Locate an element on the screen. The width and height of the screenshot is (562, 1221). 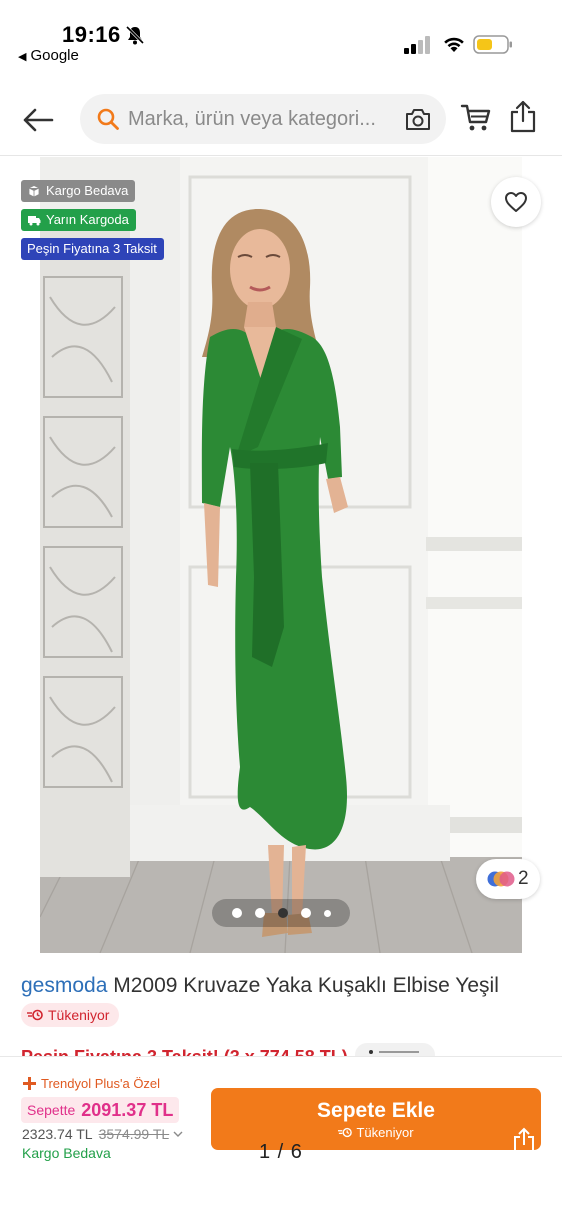
search-icon is located at coordinates (108, 119).